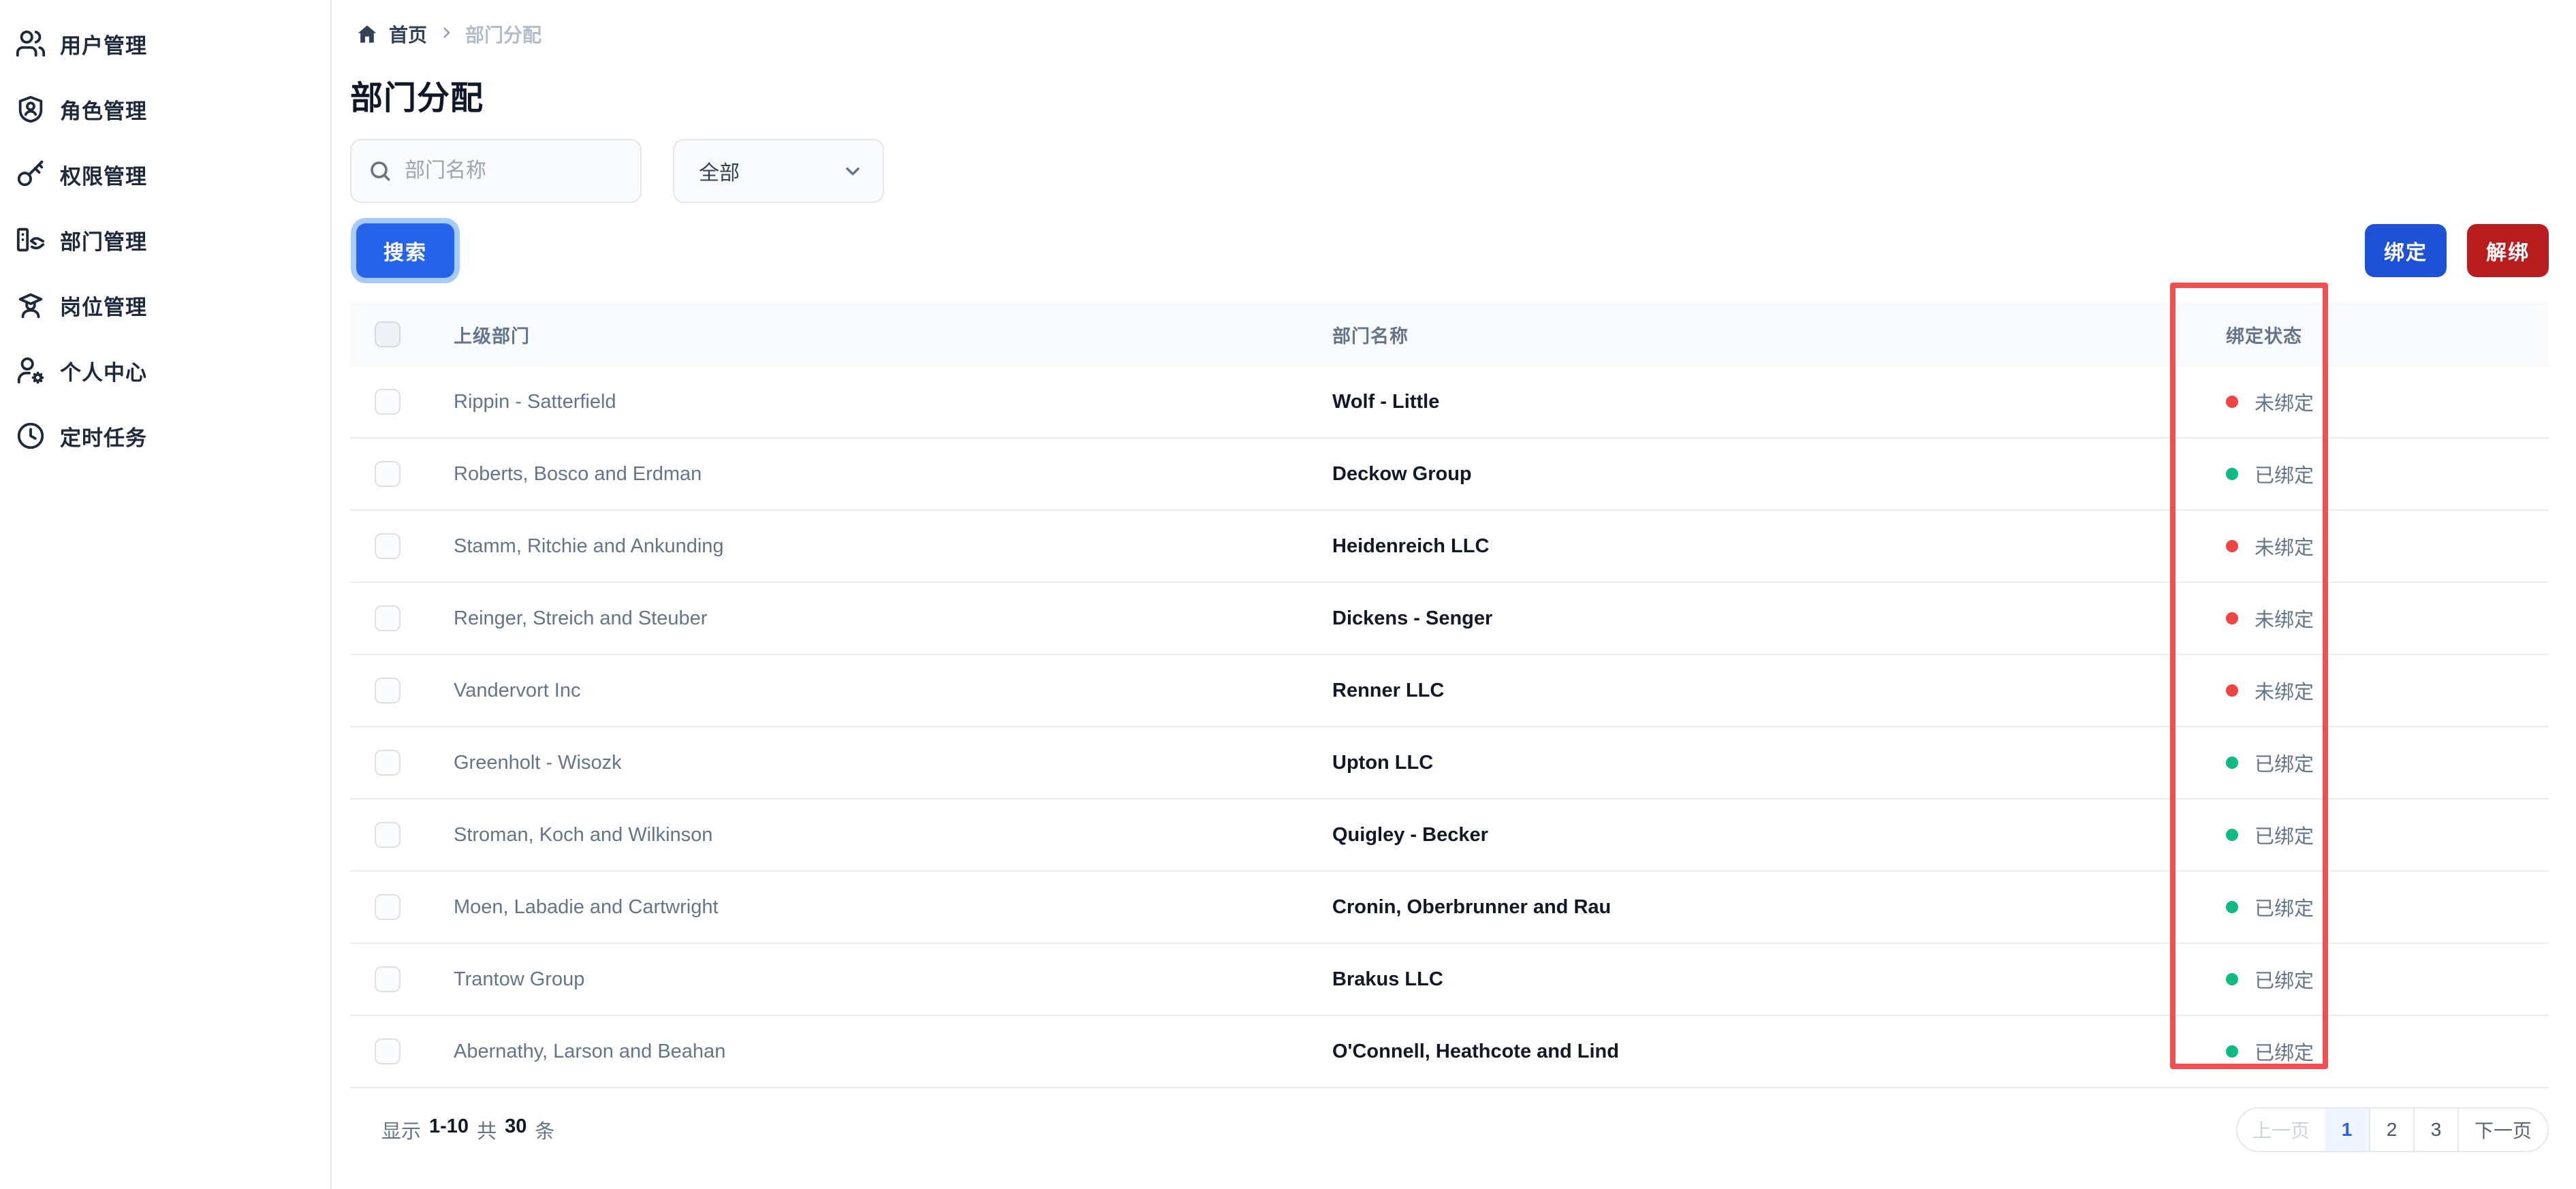  Describe the element at coordinates (1449, 171) in the screenshot. I see `filter-row: 全部` at that location.